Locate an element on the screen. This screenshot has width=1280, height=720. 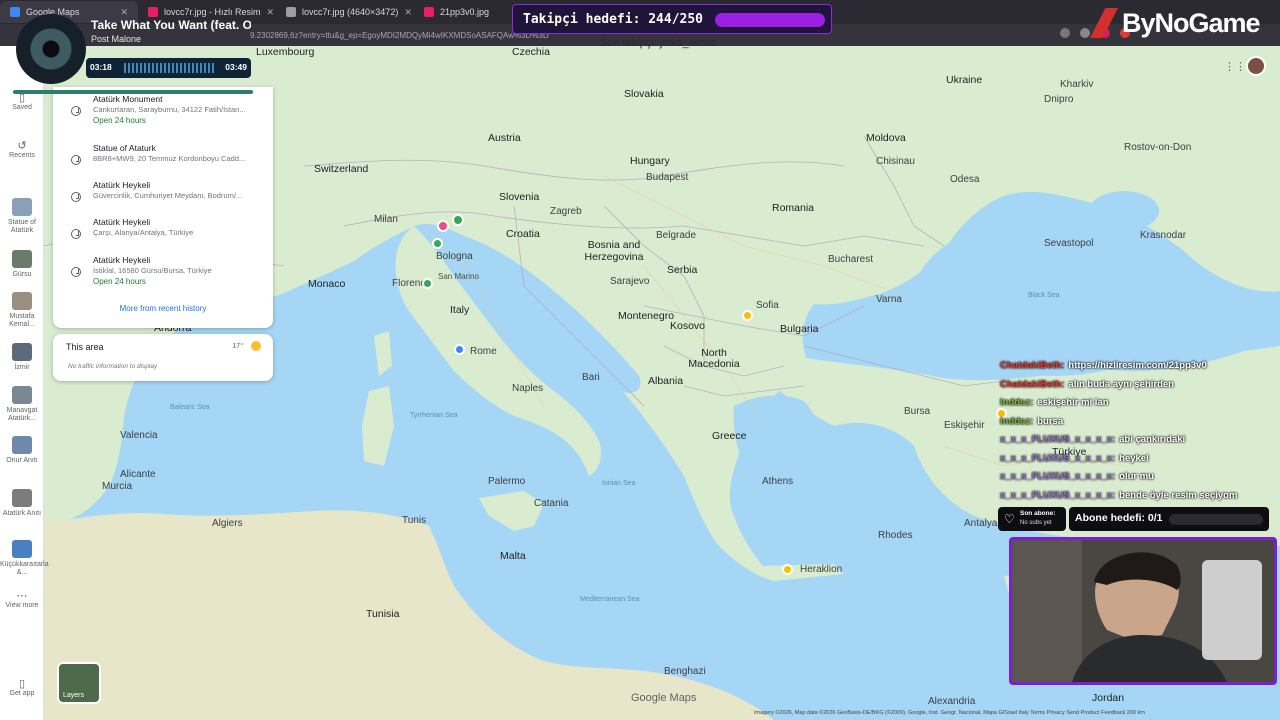
label-murcia: Murcia is located at coordinates (117, 486).